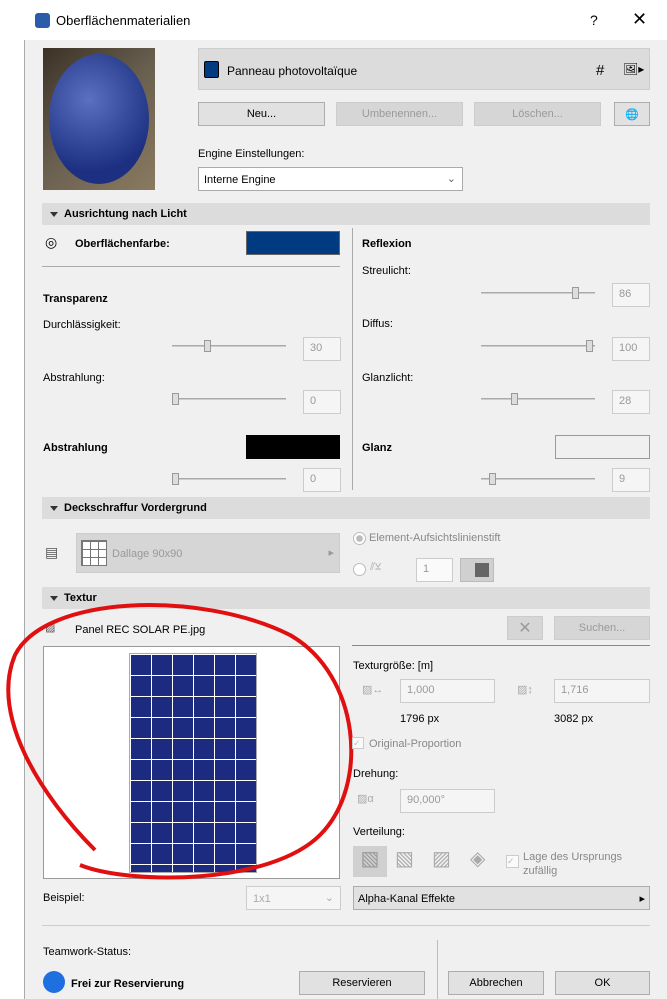 This screenshot has height=999, width=667. What do you see at coordinates (594, 20) in the screenshot?
I see `help-button: ?` at bounding box center [594, 20].